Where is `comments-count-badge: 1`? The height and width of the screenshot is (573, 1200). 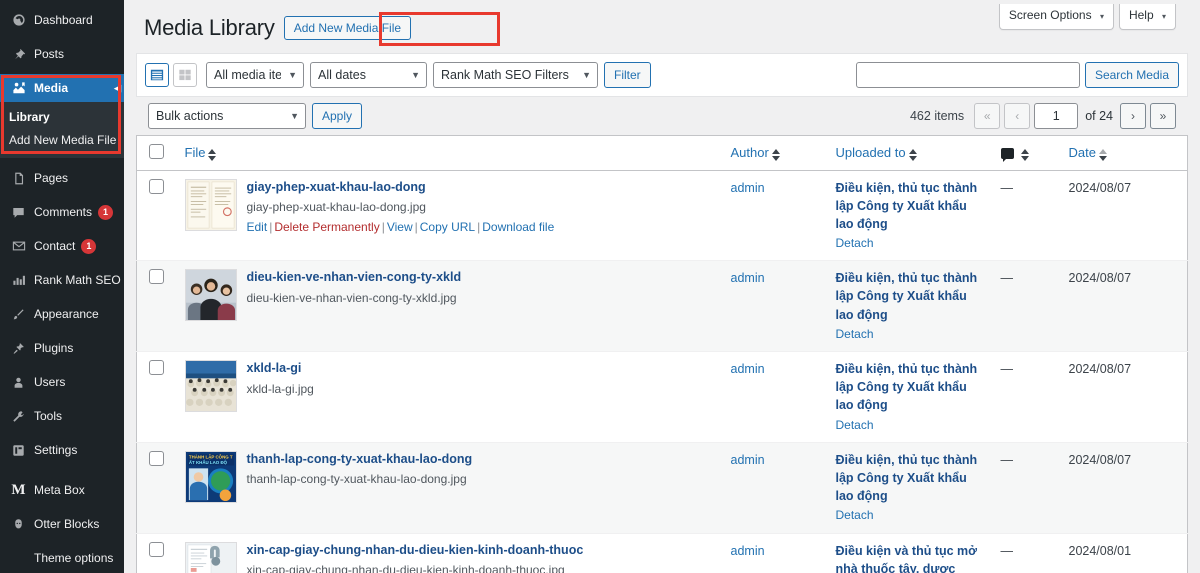
comments-count-badge: 1 is located at coordinates (106, 212).